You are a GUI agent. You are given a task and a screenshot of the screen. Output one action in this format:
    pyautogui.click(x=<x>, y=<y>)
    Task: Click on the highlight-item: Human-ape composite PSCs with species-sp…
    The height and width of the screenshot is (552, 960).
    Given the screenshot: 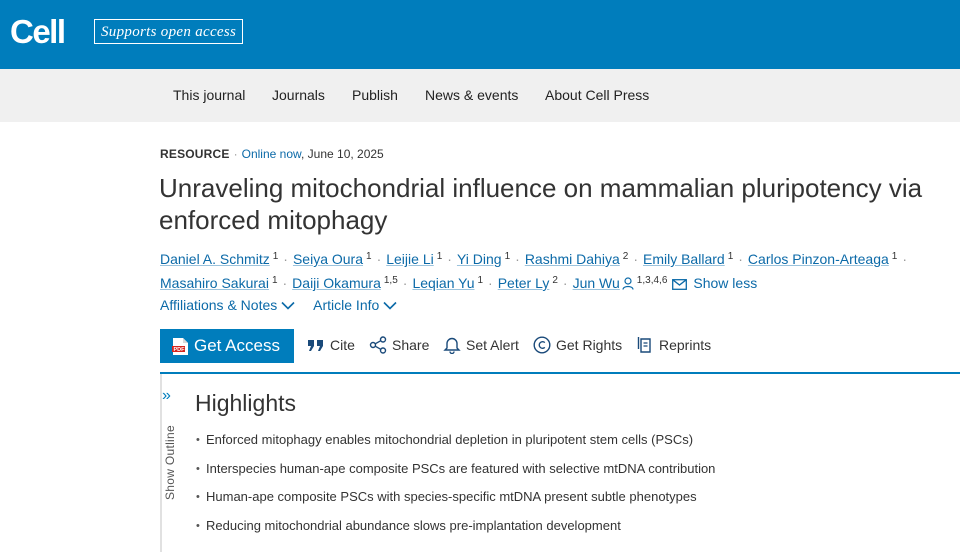 What is the action you would take?
    pyautogui.click(x=455, y=503)
    